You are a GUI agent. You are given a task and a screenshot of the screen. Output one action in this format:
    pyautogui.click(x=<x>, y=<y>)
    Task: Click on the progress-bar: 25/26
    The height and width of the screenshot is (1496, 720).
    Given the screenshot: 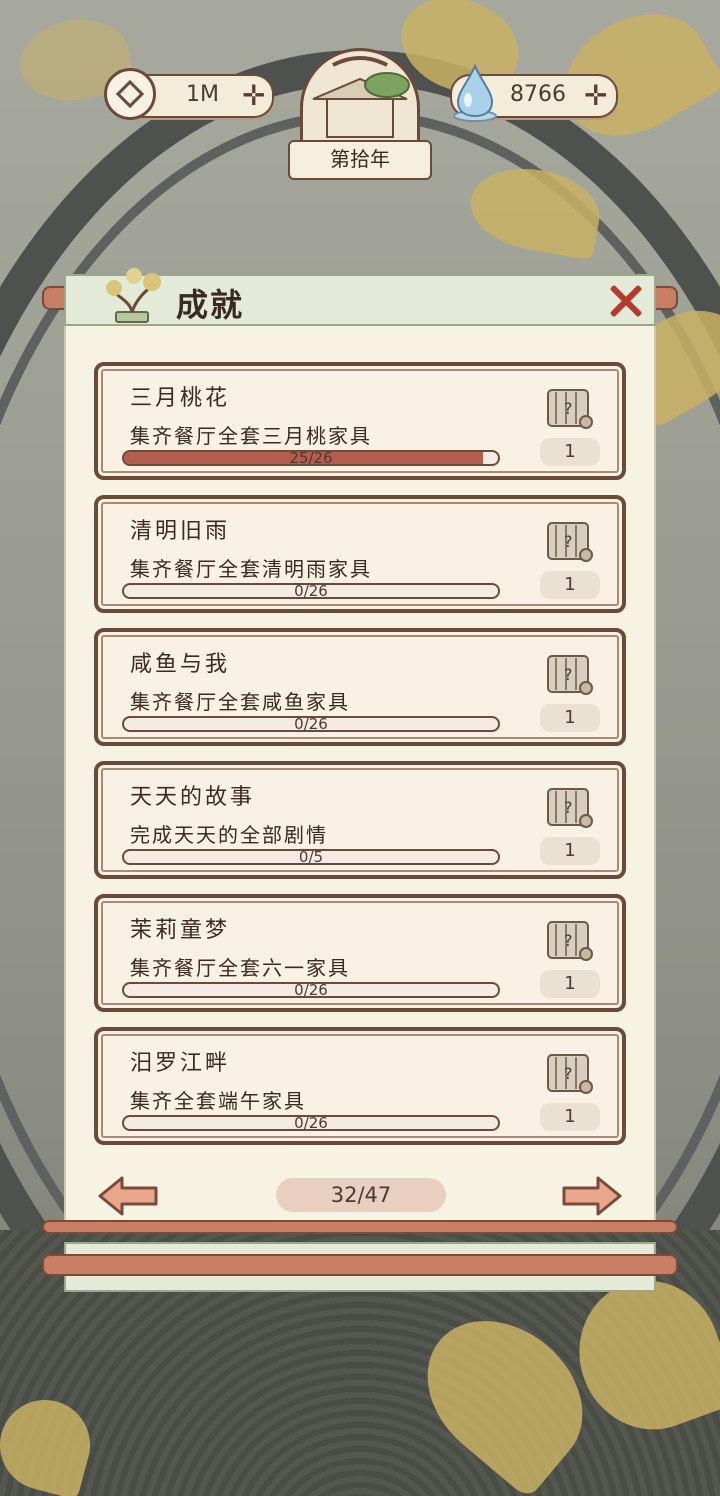 What is the action you would take?
    pyautogui.click(x=311, y=458)
    